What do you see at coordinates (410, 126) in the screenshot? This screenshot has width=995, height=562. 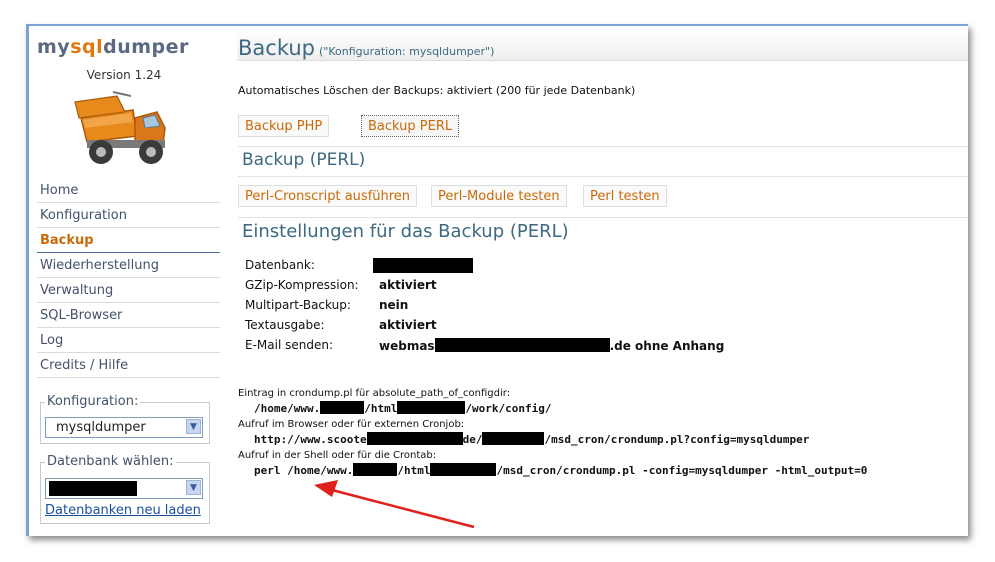 I see `backup-perl-button: Backup PERL` at bounding box center [410, 126].